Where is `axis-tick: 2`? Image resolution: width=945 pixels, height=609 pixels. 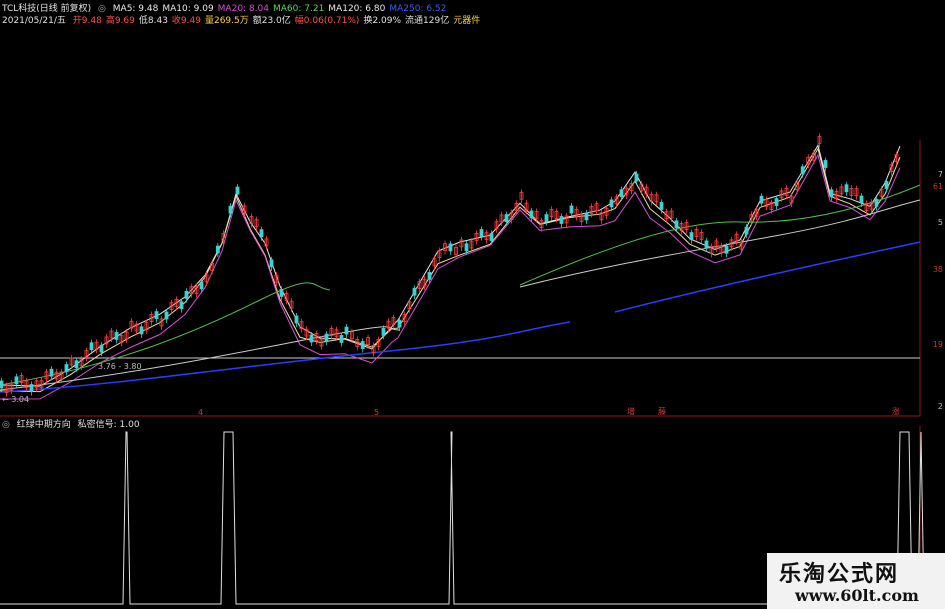 axis-tick: 2 is located at coordinates (940, 406).